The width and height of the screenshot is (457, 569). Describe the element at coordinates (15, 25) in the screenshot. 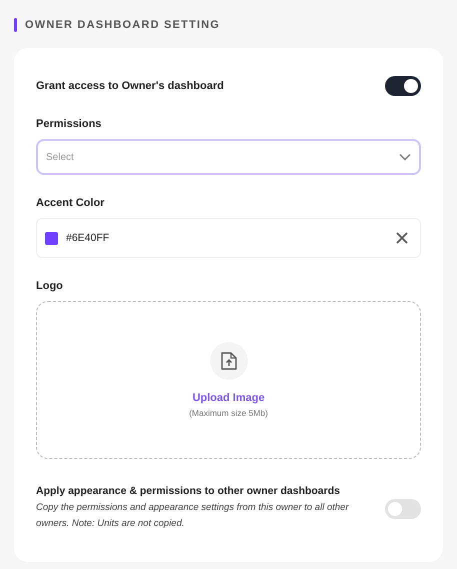

I see `accent-bar` at that location.